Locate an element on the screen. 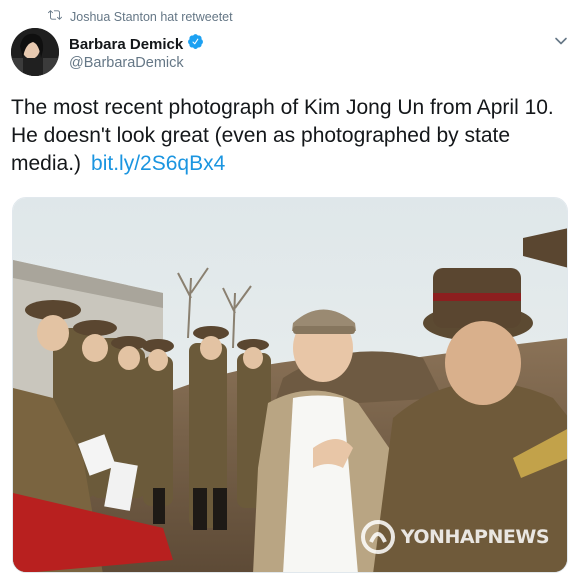 The height and width of the screenshot is (581, 580). verified-badge-icon is located at coordinates (195, 44).